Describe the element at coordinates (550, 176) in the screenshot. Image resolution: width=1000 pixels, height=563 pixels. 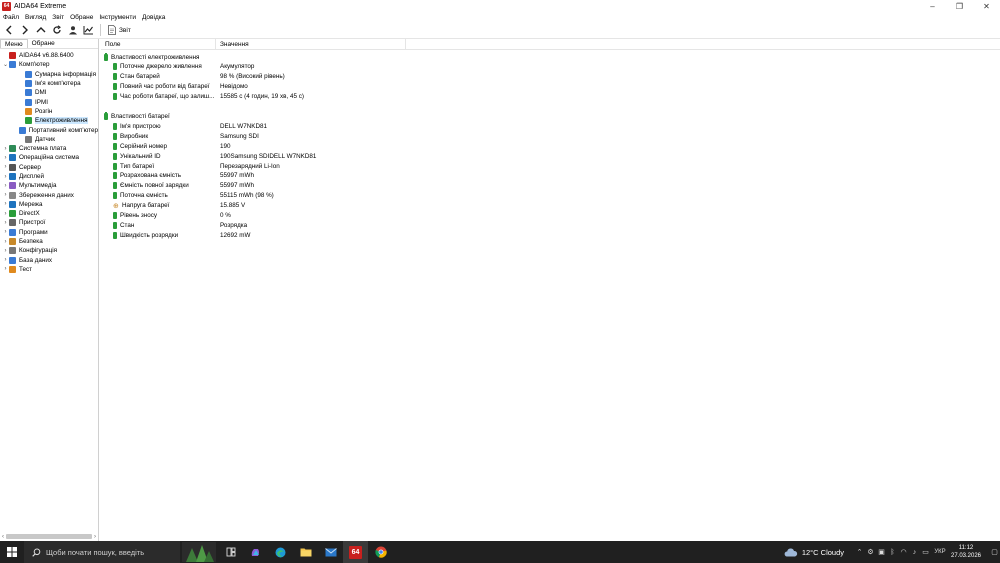
I see `property-row: Розрахована ємність 55997 mWh` at that location.